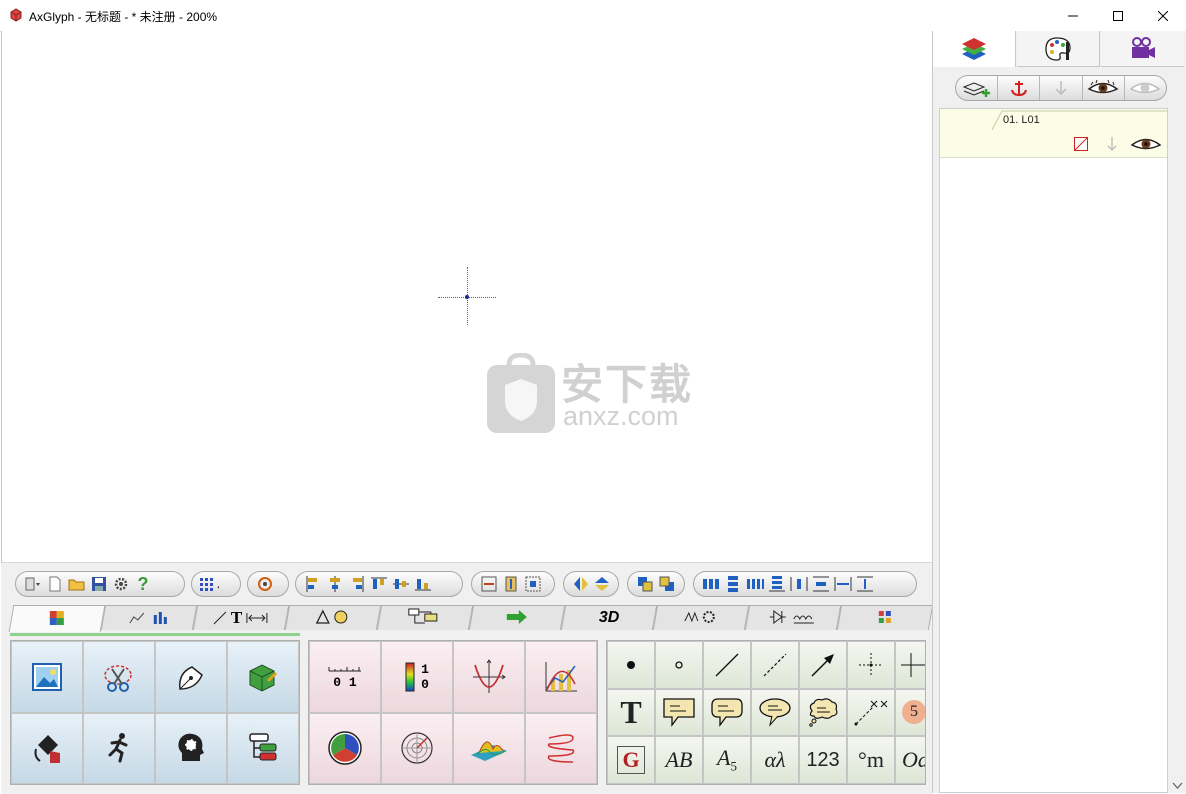 The image size is (1186, 794). Describe the element at coordinates (33, 584) in the screenshot. I see `menu-dropdown-icon` at that location.